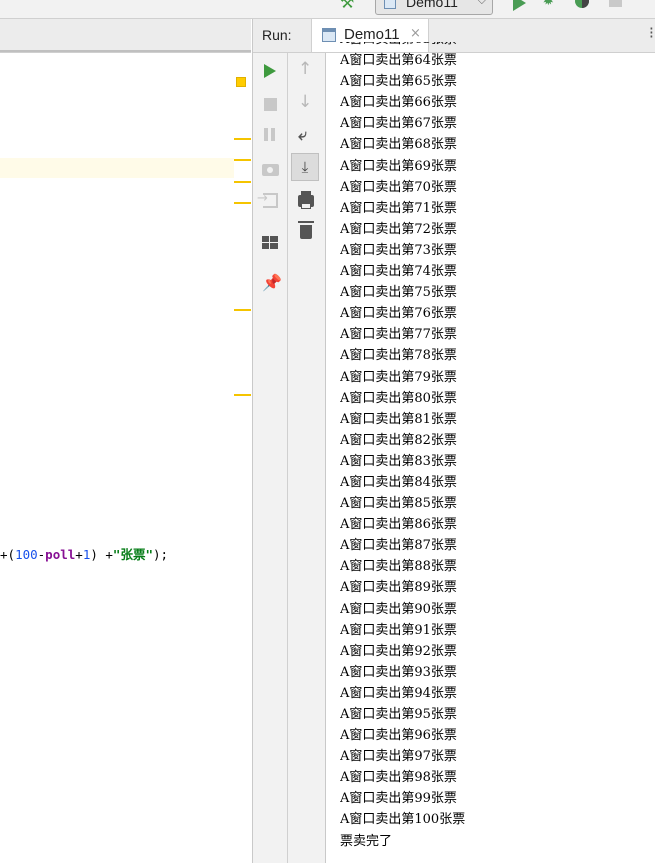 Image resolution: width=655 pixels, height=863 pixels. I want to click on run-right-toolbar: ↑ ↓ ⤶ ⤓, so click(307, 458).